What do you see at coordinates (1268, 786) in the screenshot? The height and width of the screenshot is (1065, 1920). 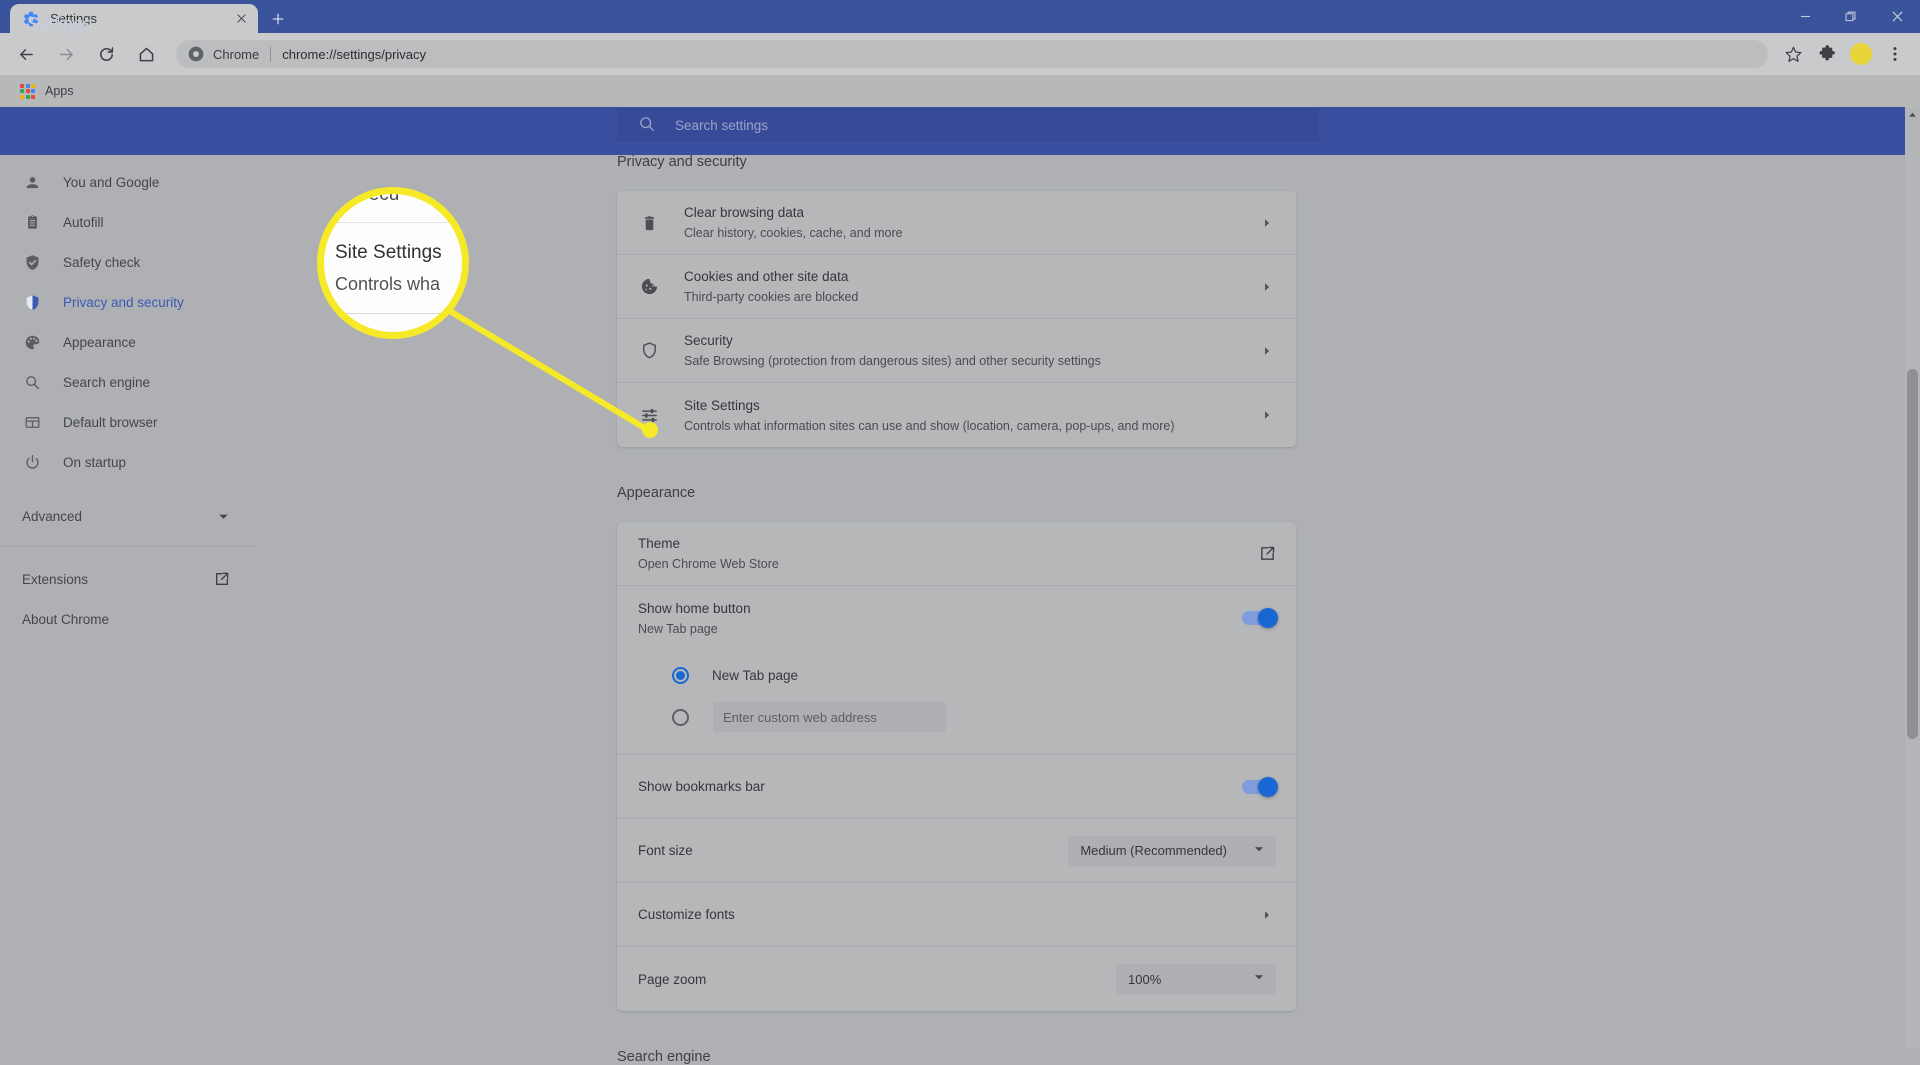 I see `toggle-knob` at bounding box center [1268, 786].